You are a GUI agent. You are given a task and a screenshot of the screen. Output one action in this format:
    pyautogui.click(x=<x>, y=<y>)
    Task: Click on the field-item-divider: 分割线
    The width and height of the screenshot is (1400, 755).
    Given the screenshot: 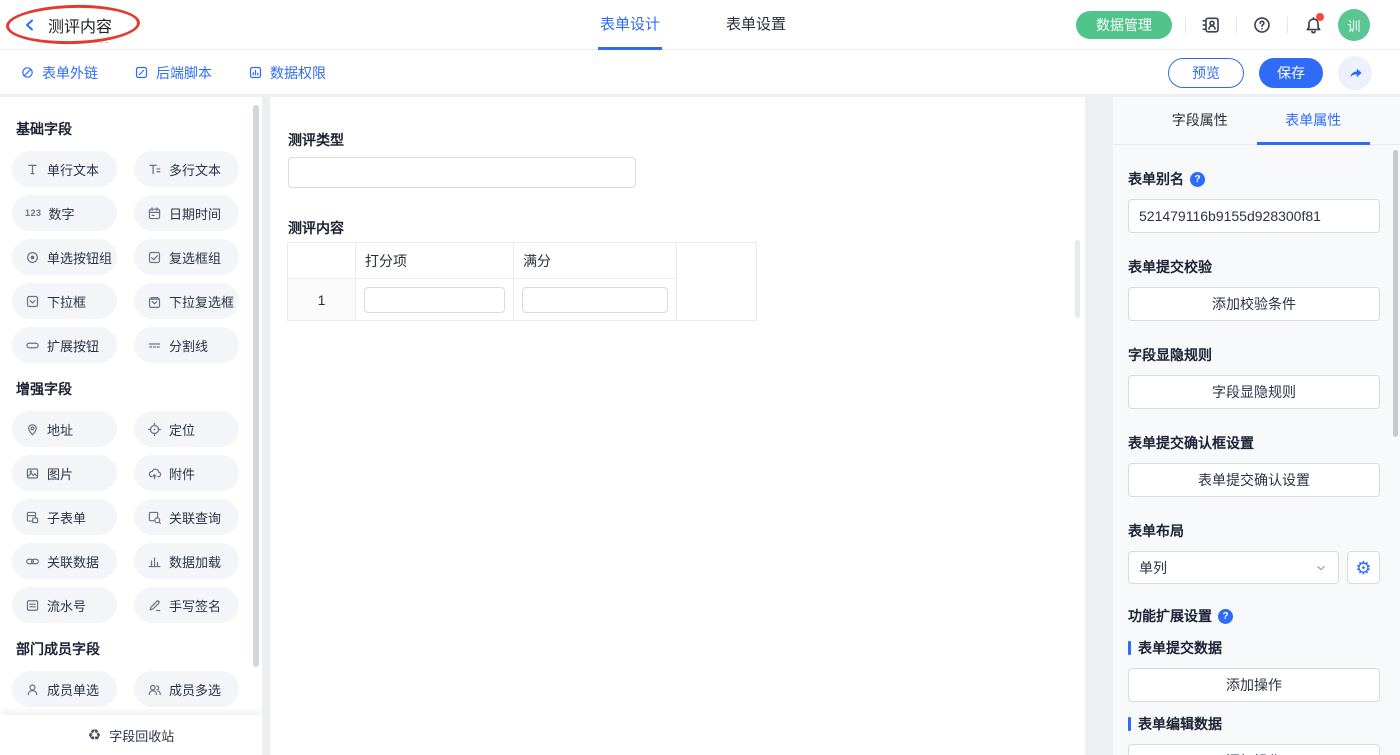 What is the action you would take?
    pyautogui.click(x=186, y=345)
    